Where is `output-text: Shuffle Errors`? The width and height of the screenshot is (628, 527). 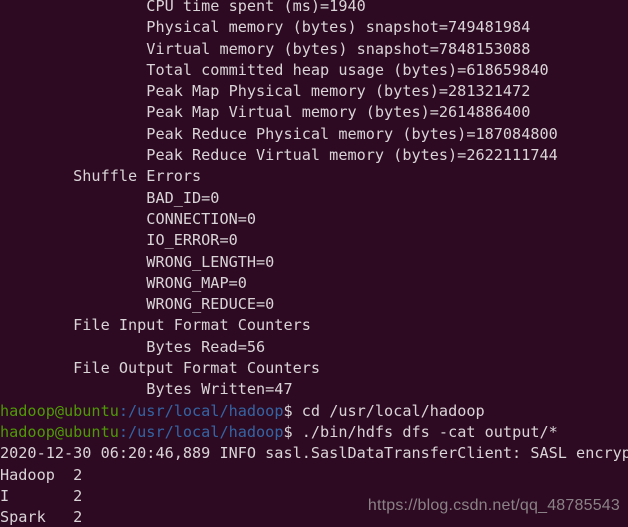
output-text: Shuffle Errors is located at coordinates (101, 176).